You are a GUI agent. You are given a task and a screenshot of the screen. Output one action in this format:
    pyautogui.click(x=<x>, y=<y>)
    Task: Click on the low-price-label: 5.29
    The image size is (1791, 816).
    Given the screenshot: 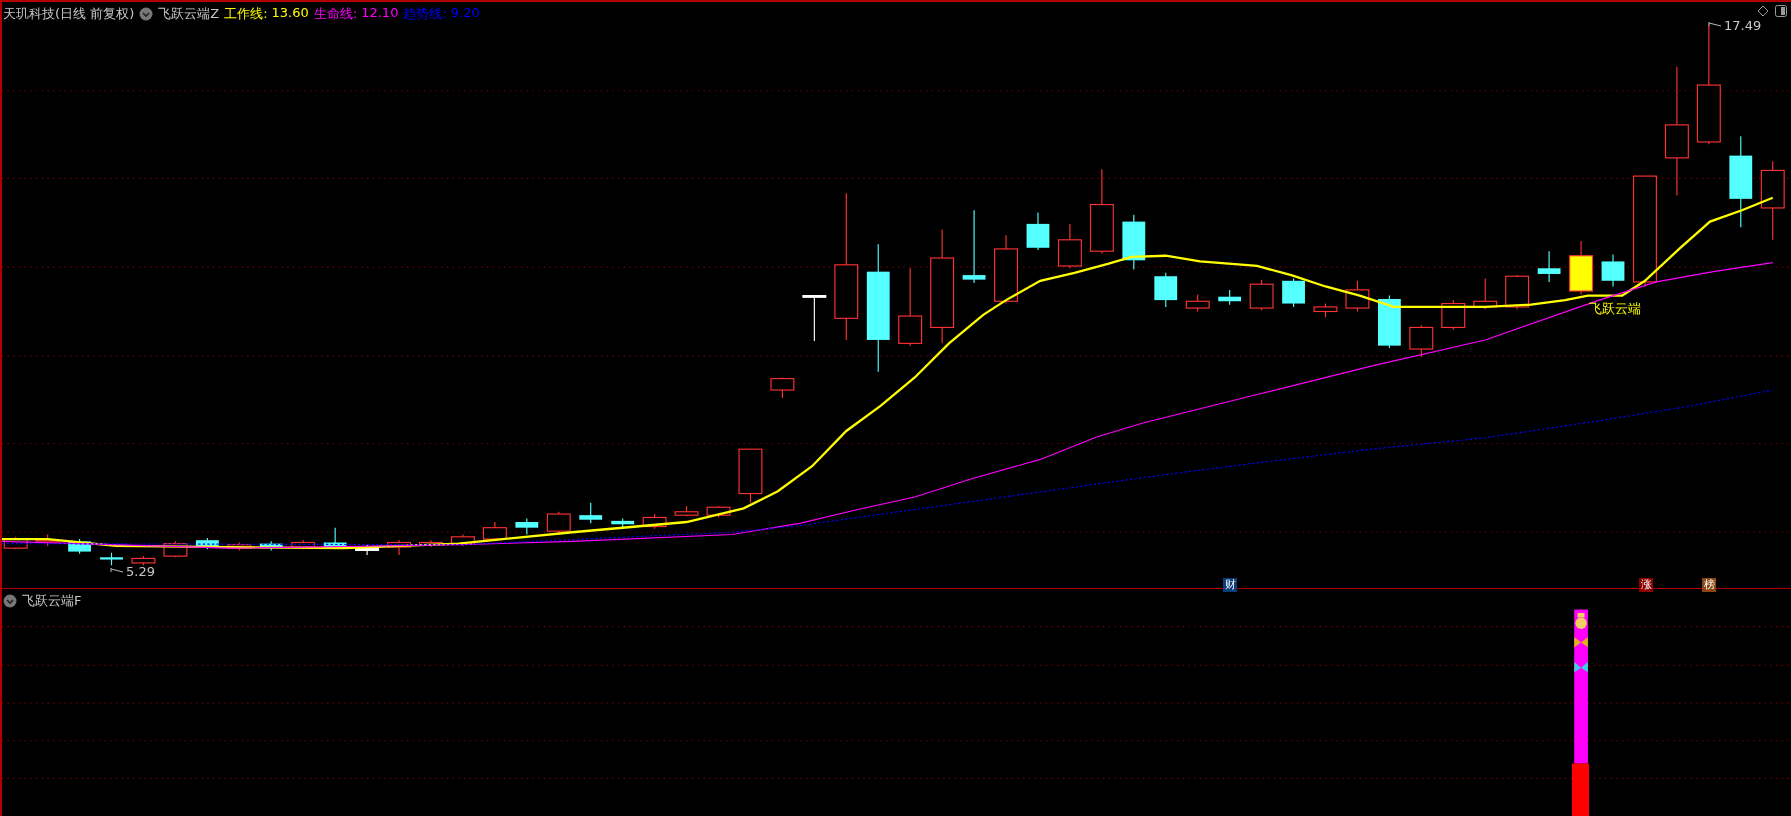 What is the action you would take?
    pyautogui.click(x=140, y=571)
    